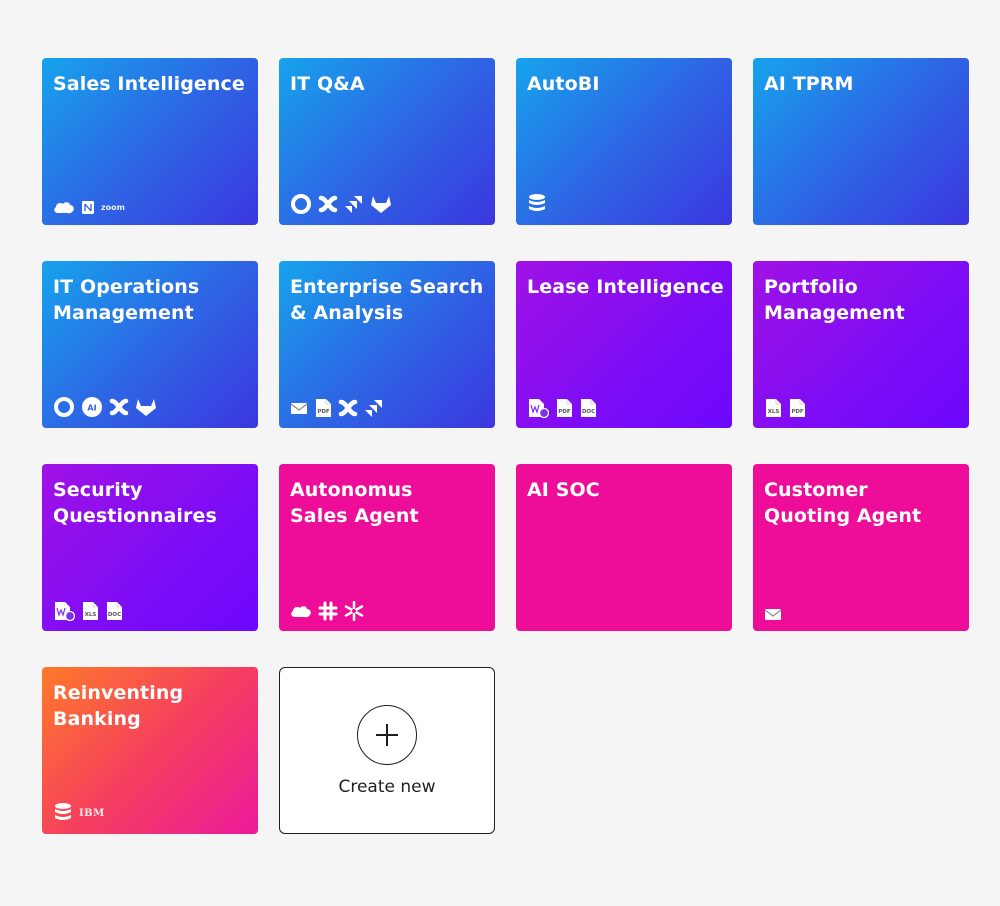 The image size is (1000, 906). Describe the element at coordinates (624, 344) in the screenshot. I see `card-lease-intelligence: Lease Intelligence PDF DOC` at that location.